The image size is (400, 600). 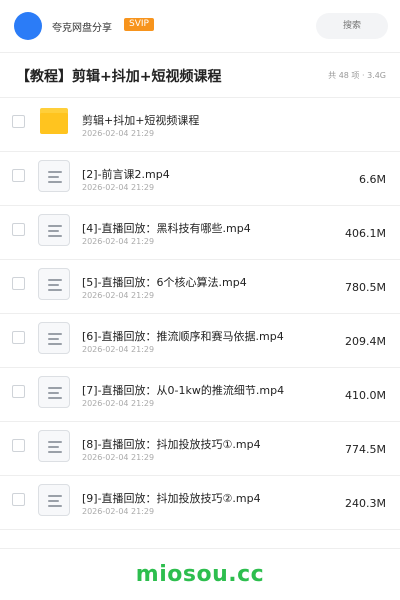 I want to click on file-size: 406.1M, so click(x=365, y=233).